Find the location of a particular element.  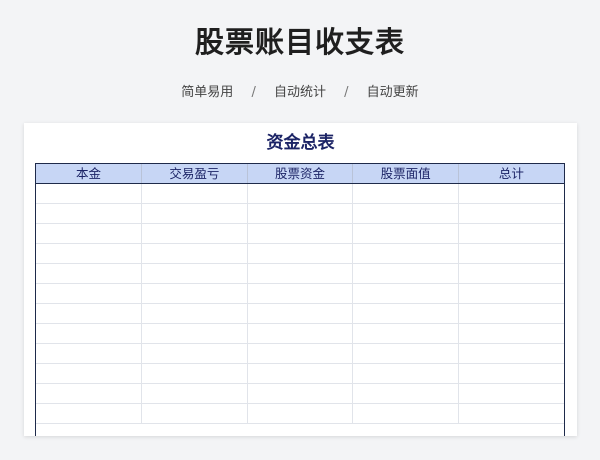

sheet-title: 资金总表 is located at coordinates (300, 143).